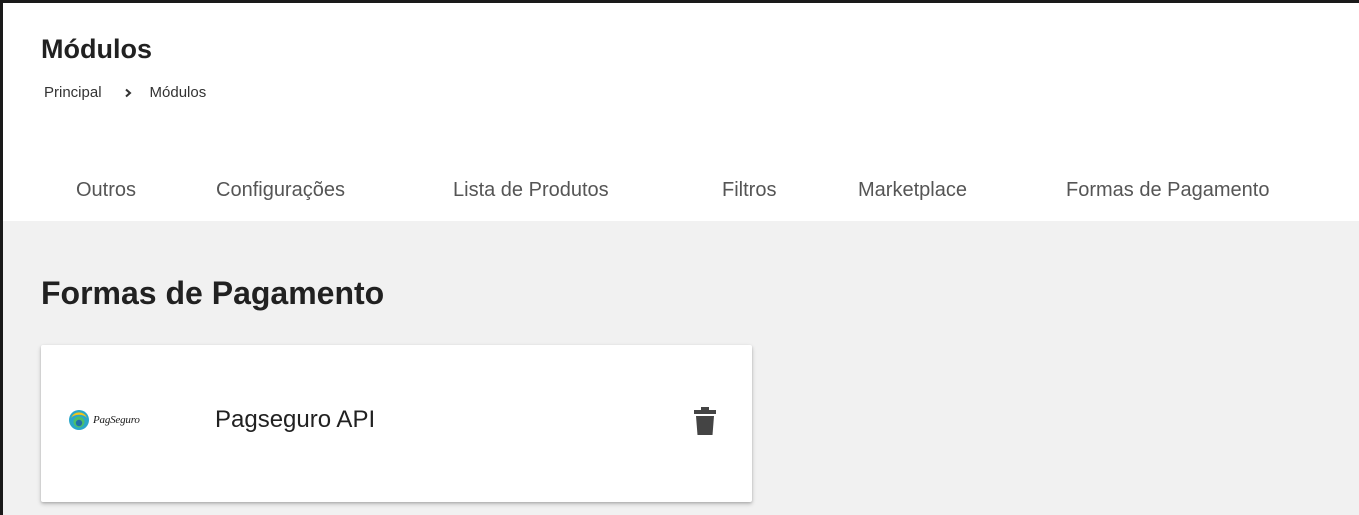  Describe the element at coordinates (749, 190) in the screenshot. I see `tab-filtros: Filtros` at that location.